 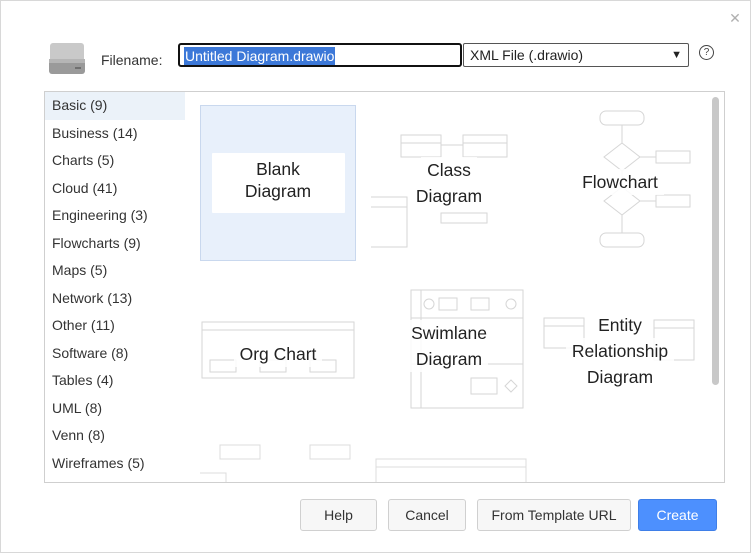 What do you see at coordinates (715, 241) in the screenshot?
I see `template-scrollbar` at bounding box center [715, 241].